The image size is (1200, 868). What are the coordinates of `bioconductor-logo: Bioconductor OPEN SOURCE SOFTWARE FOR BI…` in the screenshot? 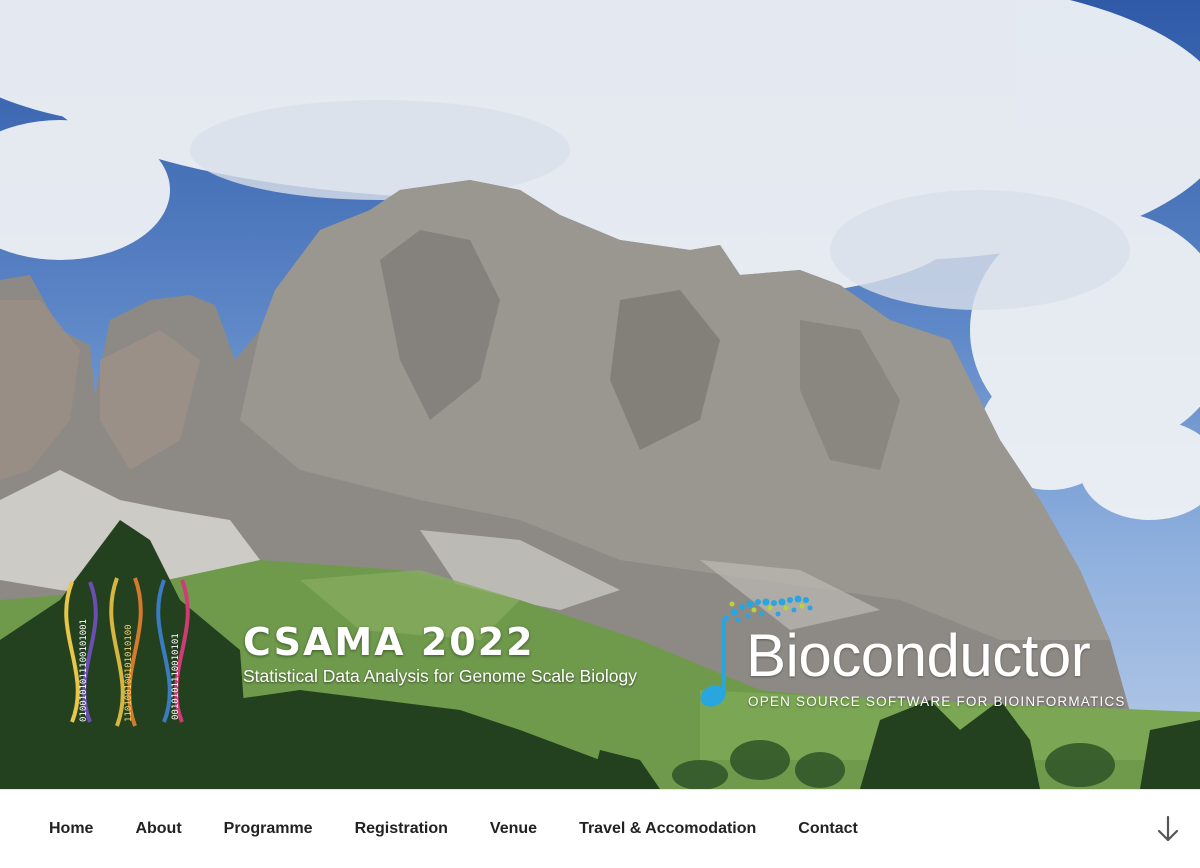 It's located at (911, 652).